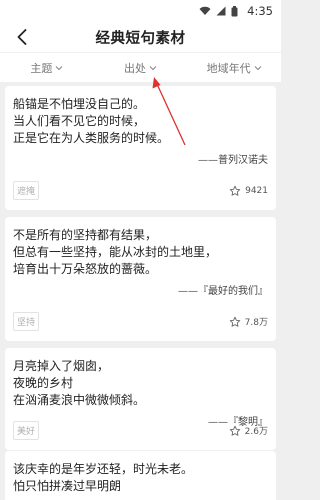 Image resolution: width=320 pixels, height=500 pixels. Describe the element at coordinates (256, 323) in the screenshot. I see `like-count: 7.8万` at that location.